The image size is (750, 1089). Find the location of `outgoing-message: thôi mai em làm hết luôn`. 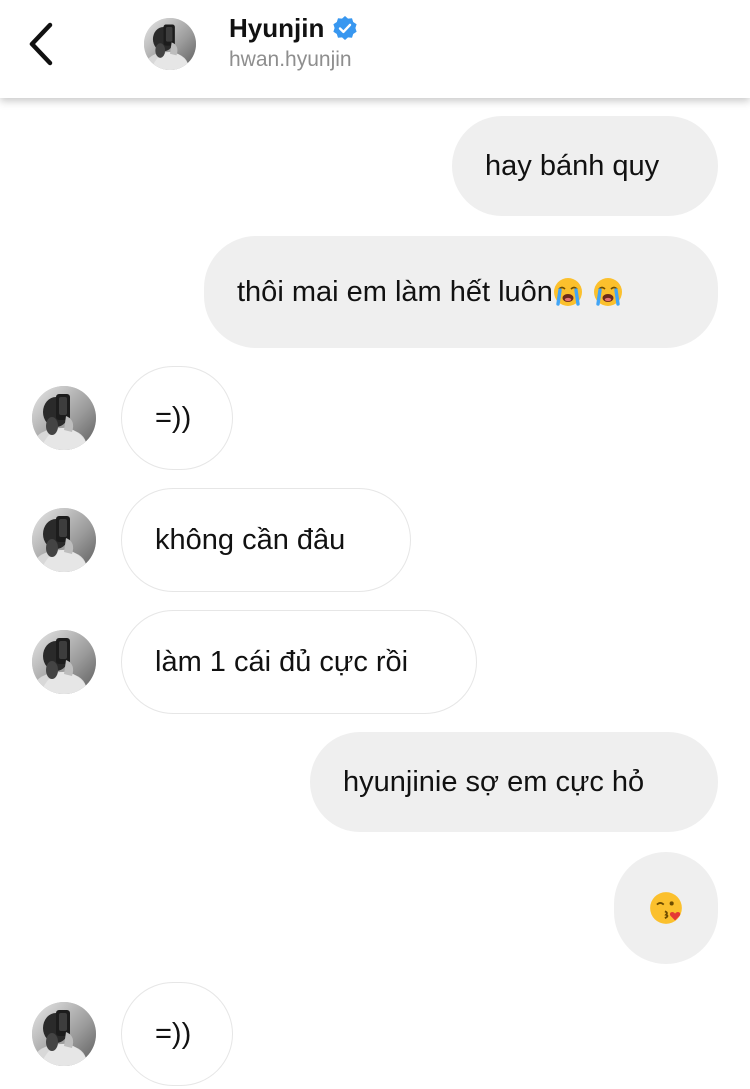

outgoing-message: thôi mai em làm hết luôn is located at coordinates (461, 292).